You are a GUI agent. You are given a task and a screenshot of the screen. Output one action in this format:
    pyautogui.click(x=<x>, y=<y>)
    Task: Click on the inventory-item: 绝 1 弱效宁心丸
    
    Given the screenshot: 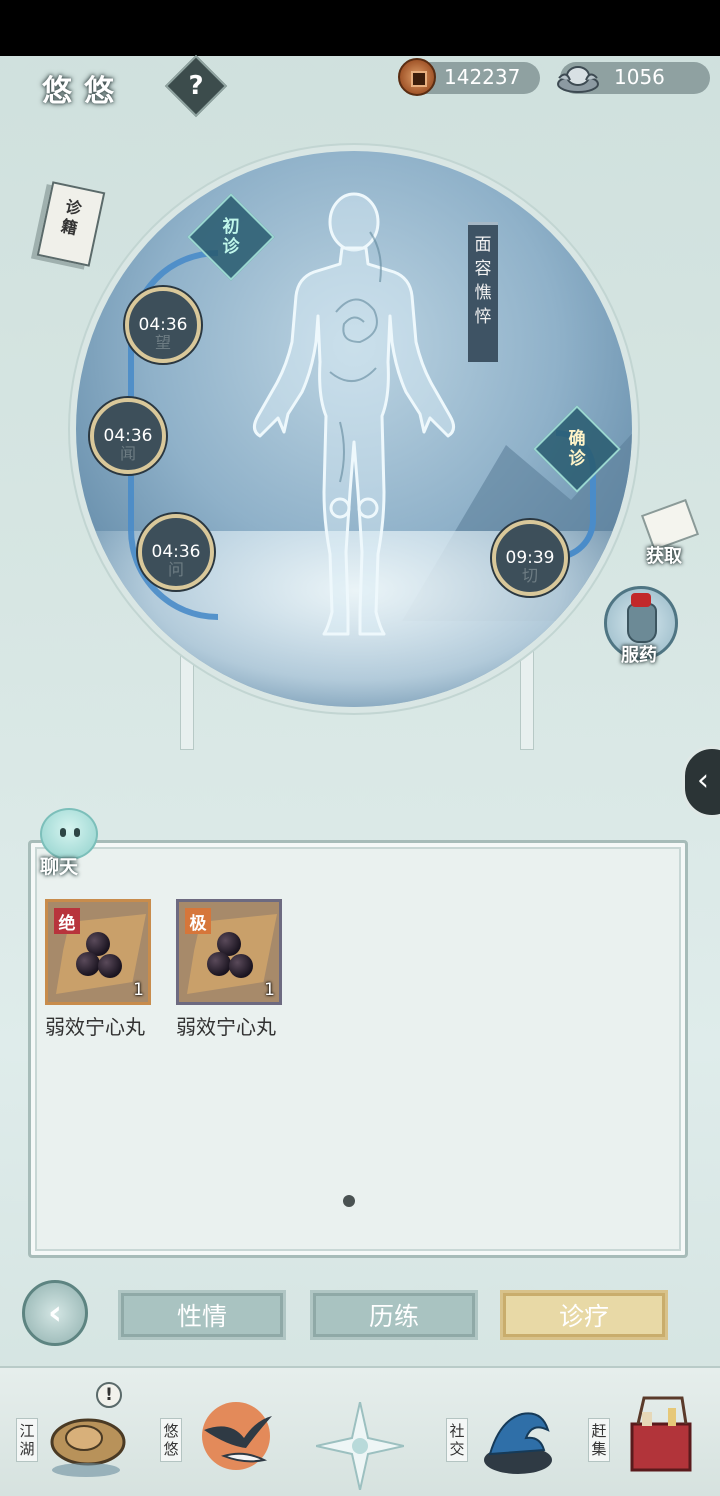 What is the action you would take?
    pyautogui.click(x=100, y=969)
    